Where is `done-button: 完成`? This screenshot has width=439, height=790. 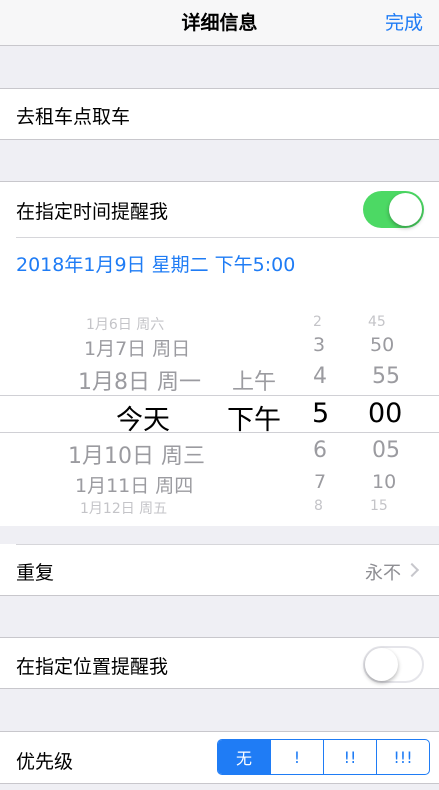 done-button: 完成 is located at coordinates (404, 21).